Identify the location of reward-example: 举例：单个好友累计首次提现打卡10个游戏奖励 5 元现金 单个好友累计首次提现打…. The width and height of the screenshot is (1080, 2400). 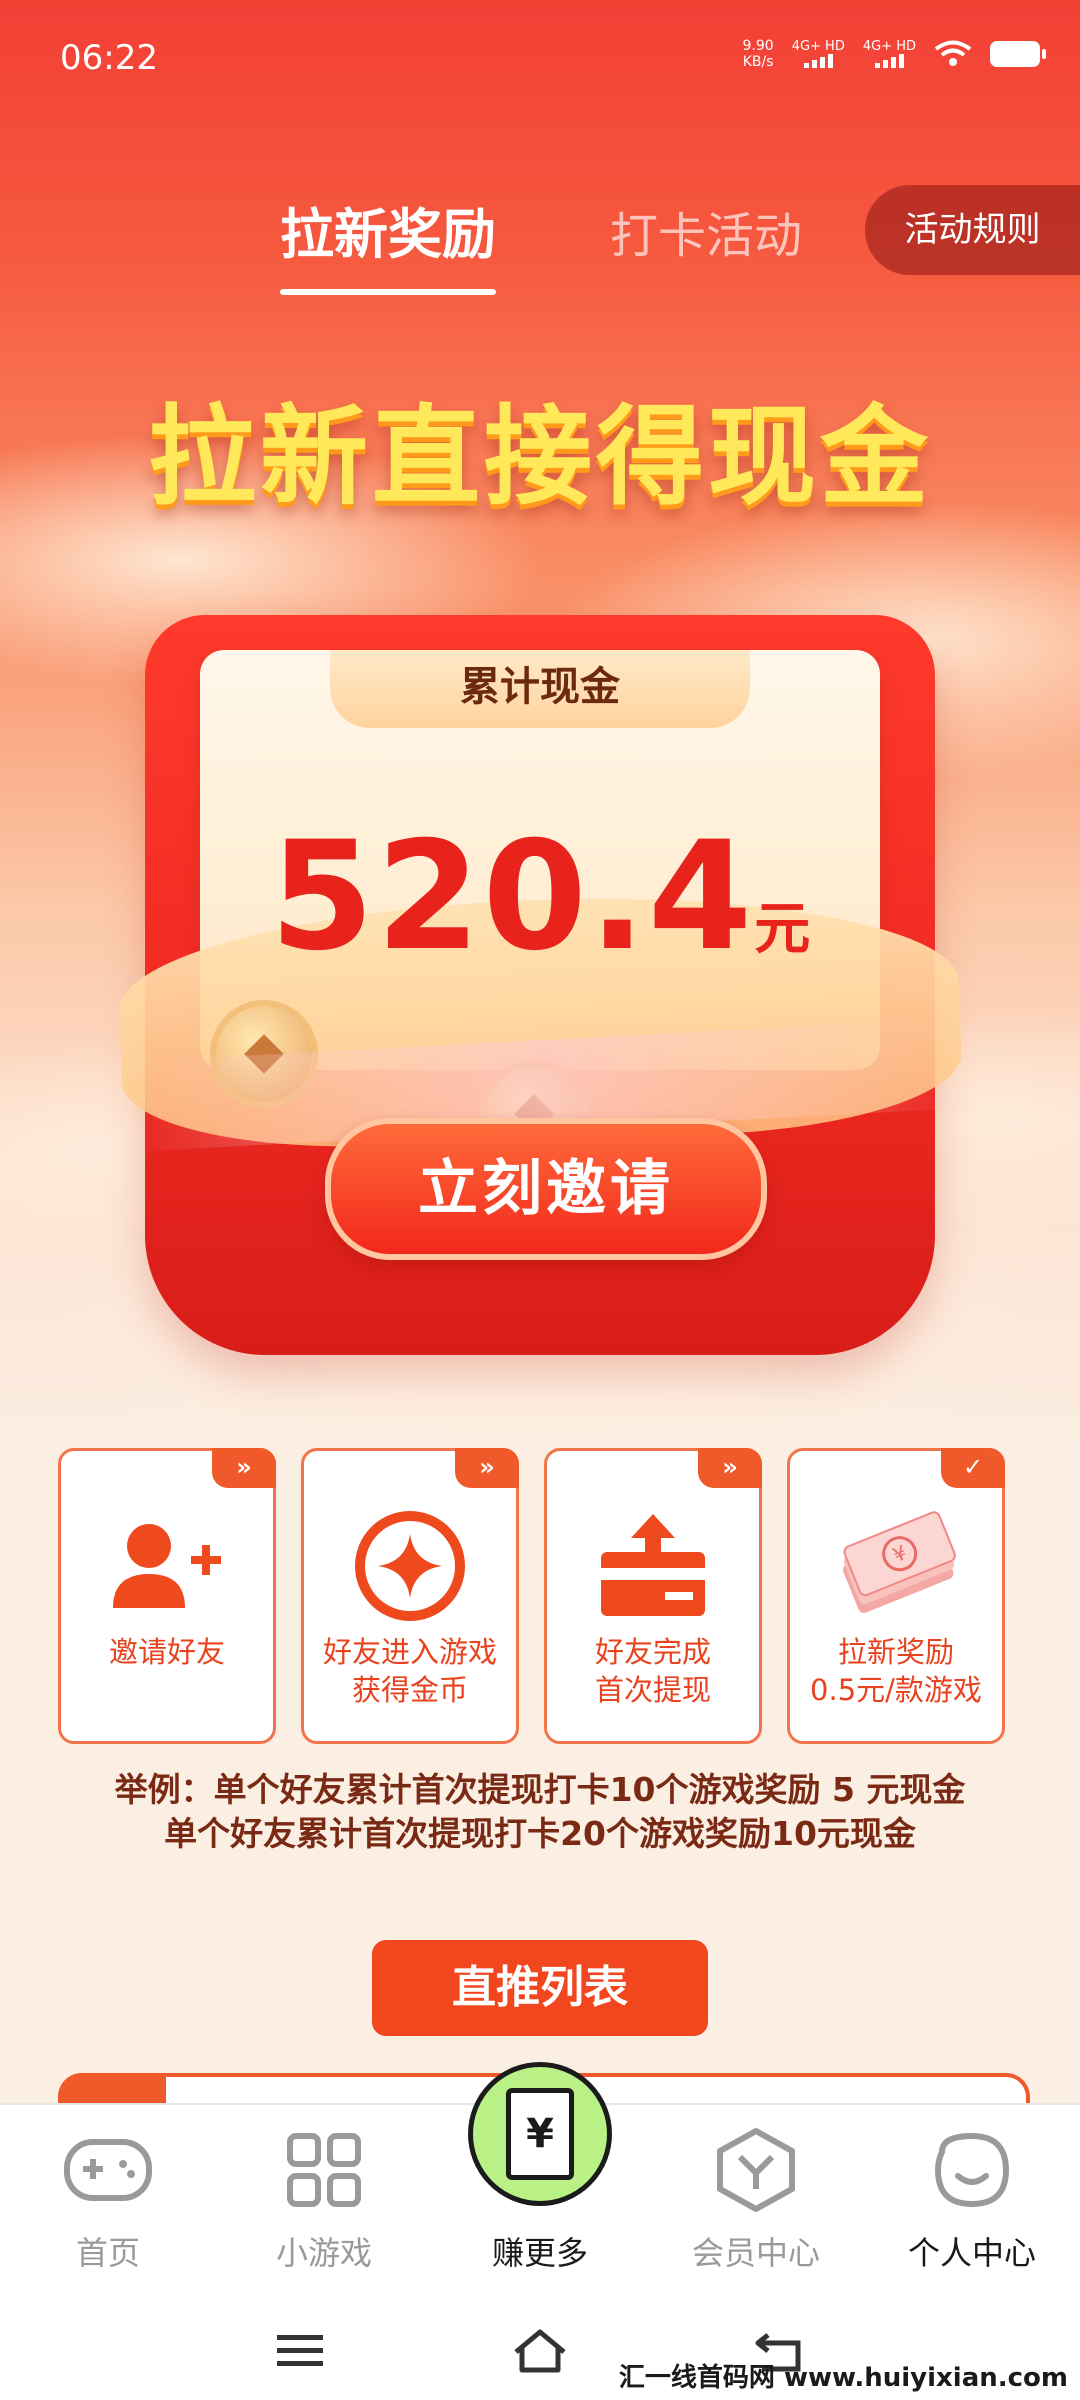
(540, 1812).